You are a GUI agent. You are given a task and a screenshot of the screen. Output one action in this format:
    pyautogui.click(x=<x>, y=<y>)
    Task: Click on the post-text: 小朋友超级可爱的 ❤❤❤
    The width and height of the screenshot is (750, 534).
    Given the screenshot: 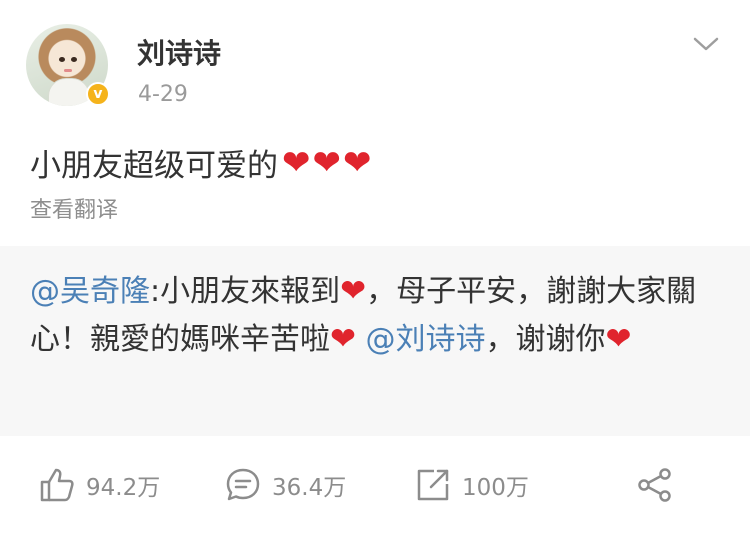 What is the action you would take?
    pyautogui.click(x=201, y=162)
    